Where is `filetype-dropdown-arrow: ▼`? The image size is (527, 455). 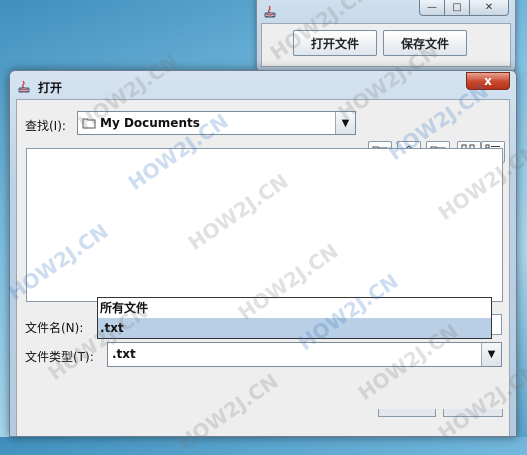
filetype-dropdown-arrow: ▼ is located at coordinates (491, 354).